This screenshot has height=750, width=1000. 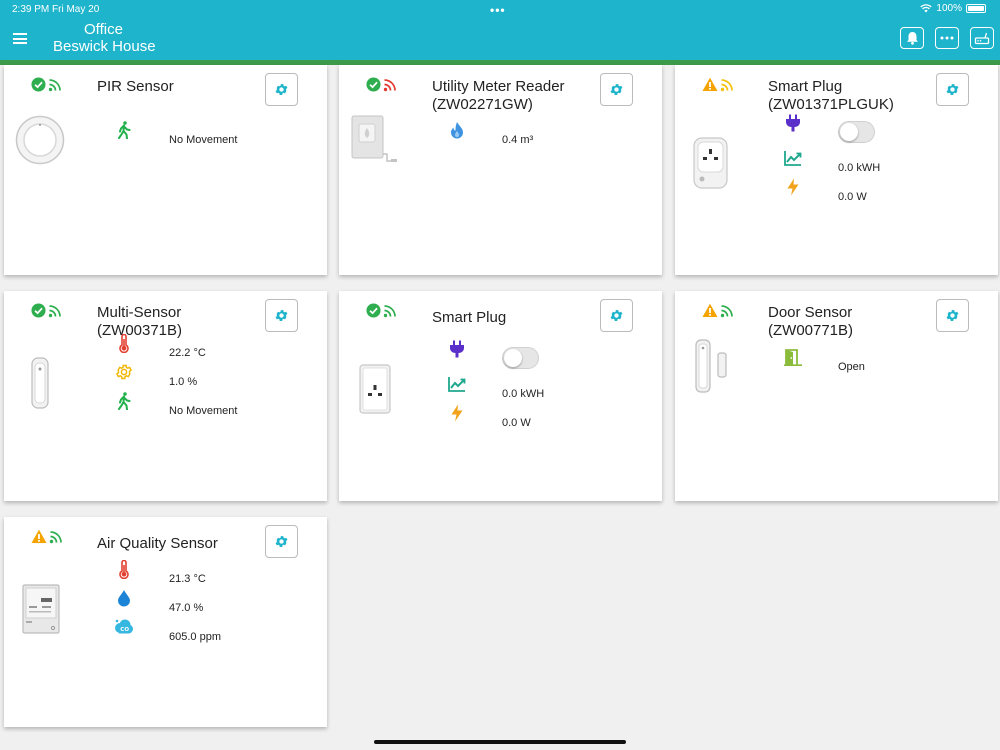 What do you see at coordinates (949, 8) in the screenshot?
I see `battery-percent: 100%` at bounding box center [949, 8].